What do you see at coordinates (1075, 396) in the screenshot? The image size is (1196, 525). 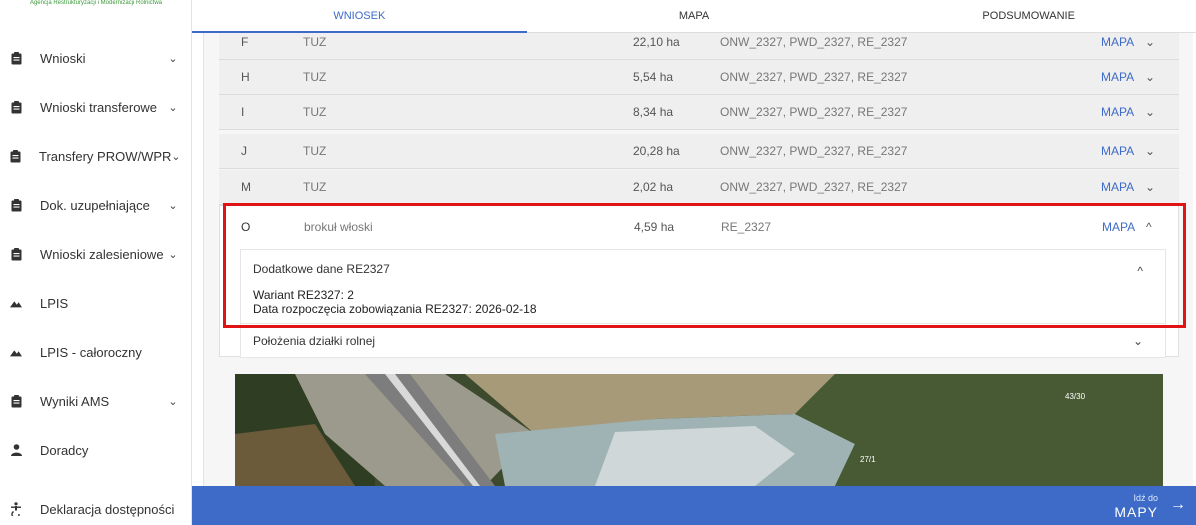 I see `parcel-label: 43/30` at bounding box center [1075, 396].